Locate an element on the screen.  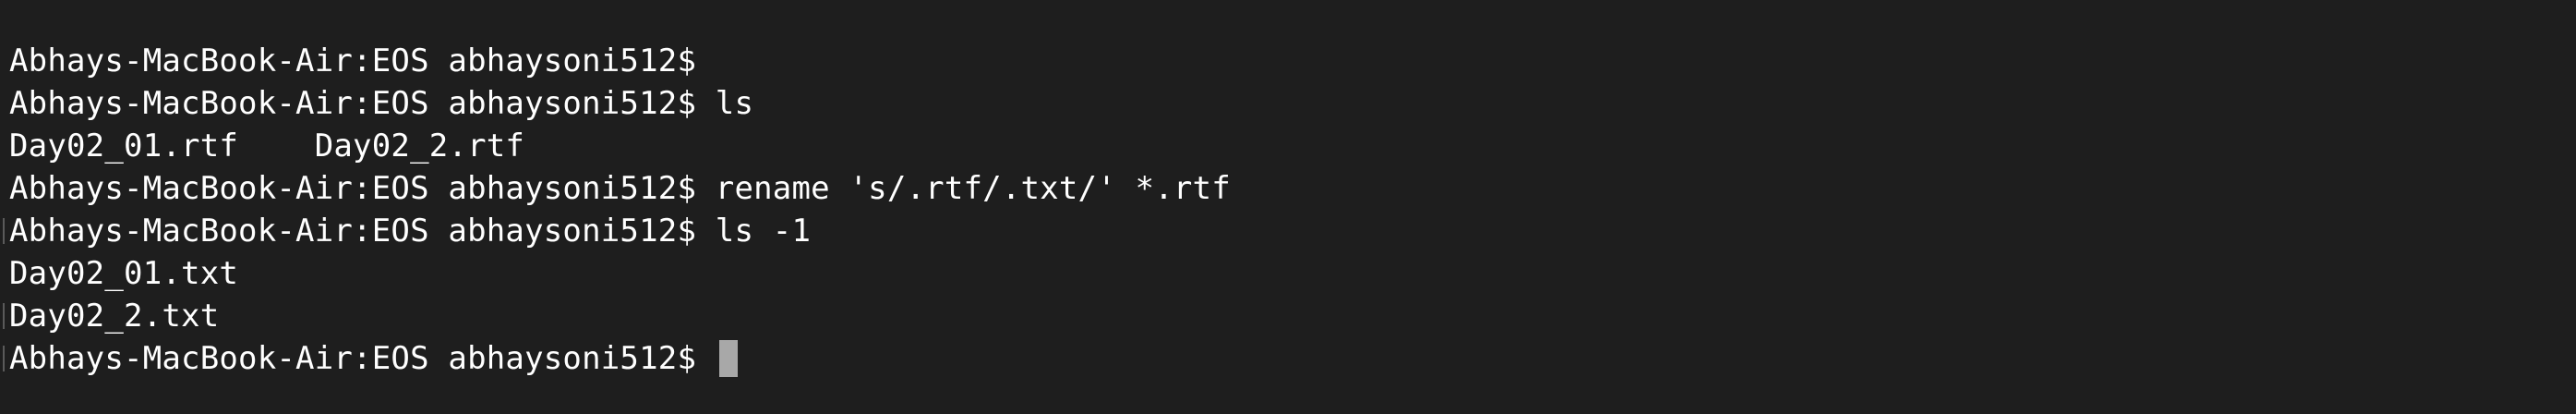
command-output: Day02_01.rtf Day02_2.rtf is located at coordinates (267, 146).